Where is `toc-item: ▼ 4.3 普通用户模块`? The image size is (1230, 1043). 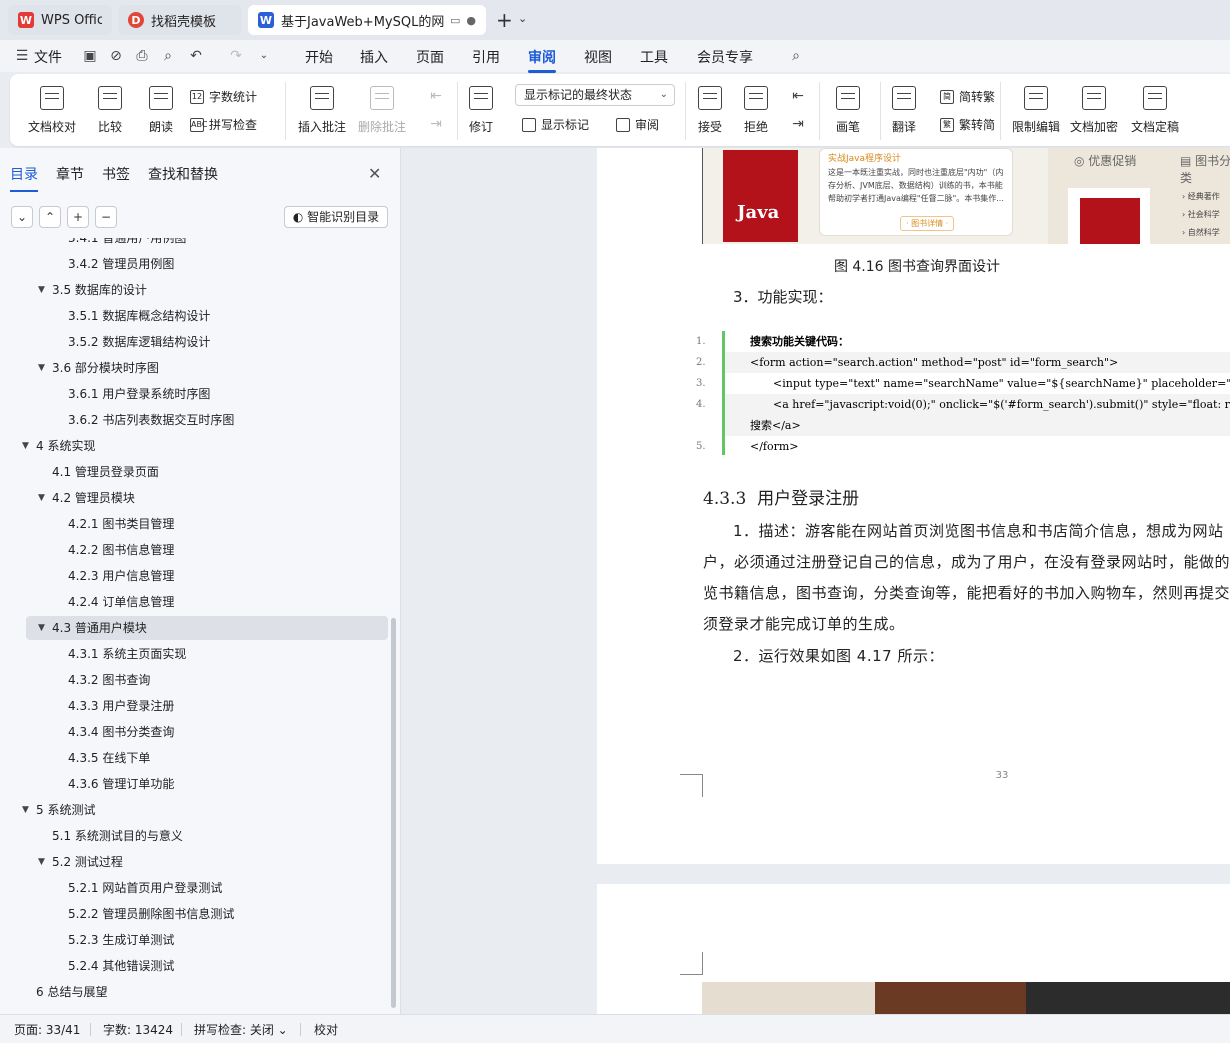
toc-item: ▼ 4.3 普通用户模块 is located at coordinates (207, 628).